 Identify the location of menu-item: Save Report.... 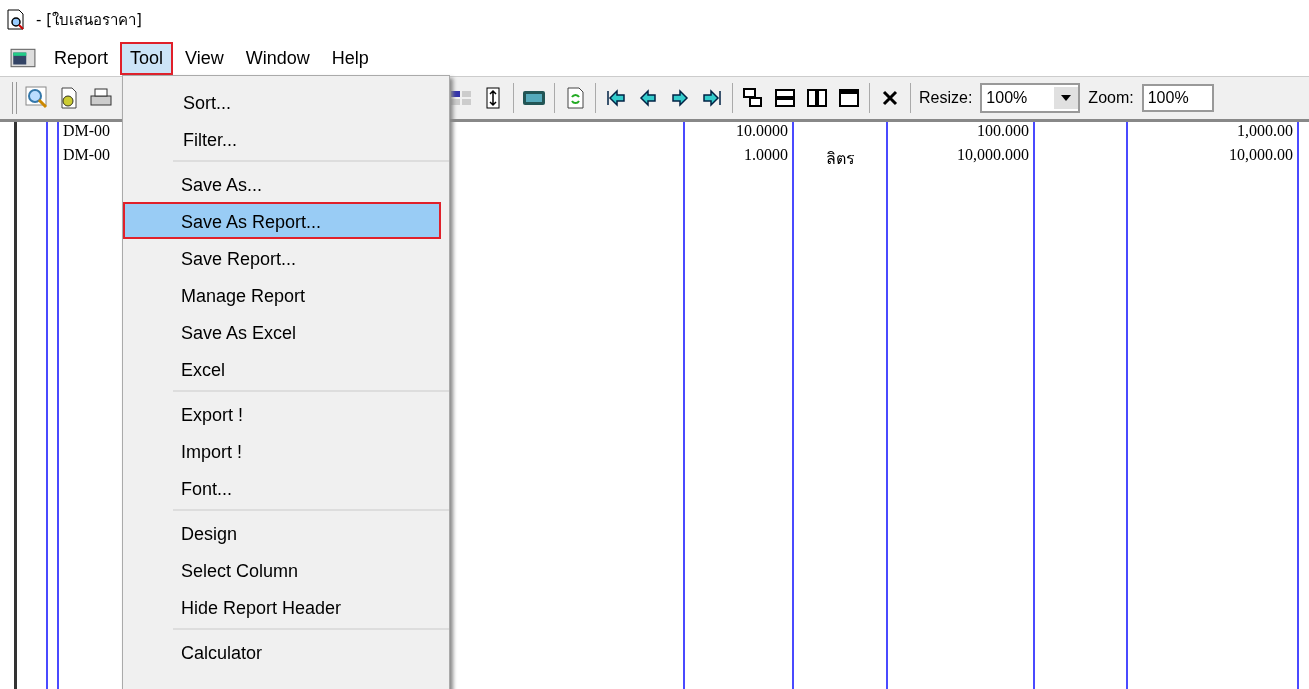
(282, 257).